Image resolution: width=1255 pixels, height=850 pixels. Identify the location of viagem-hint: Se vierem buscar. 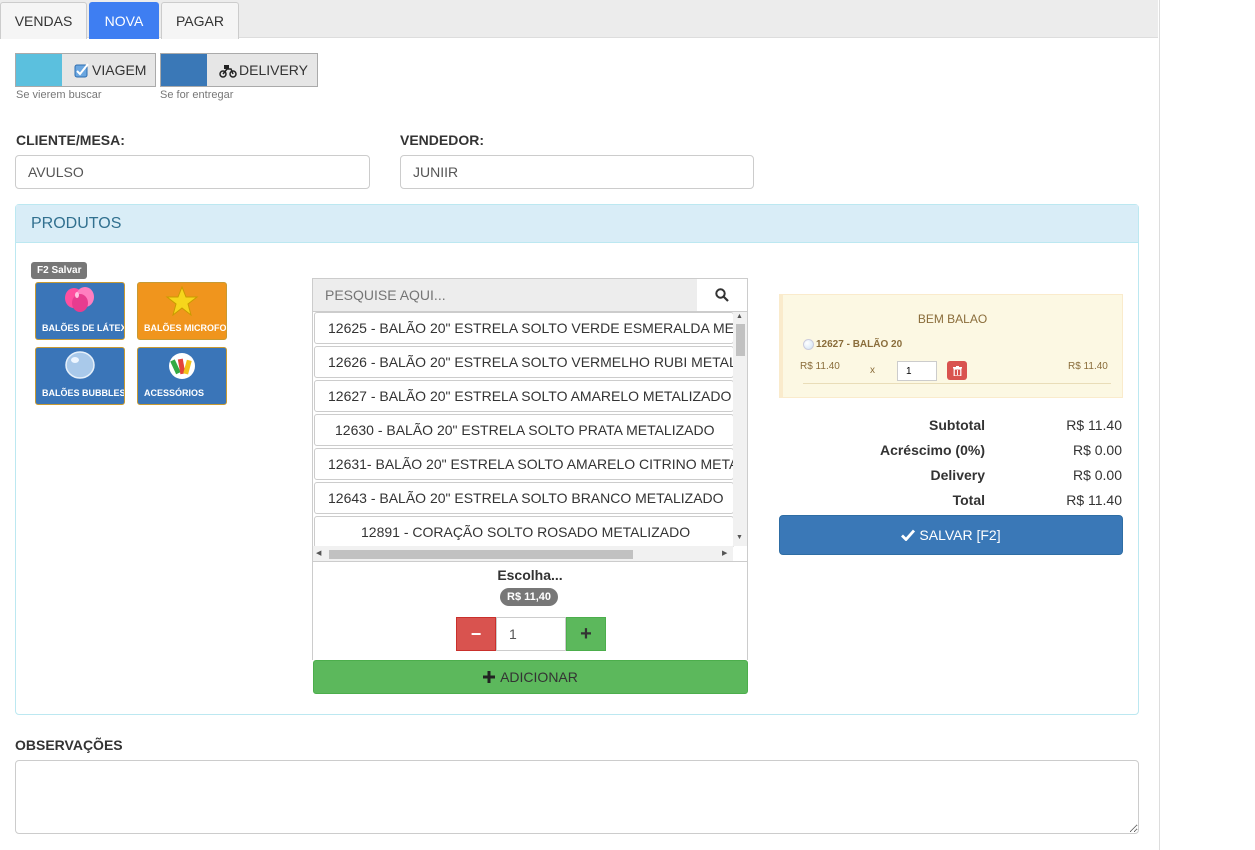
(59, 95).